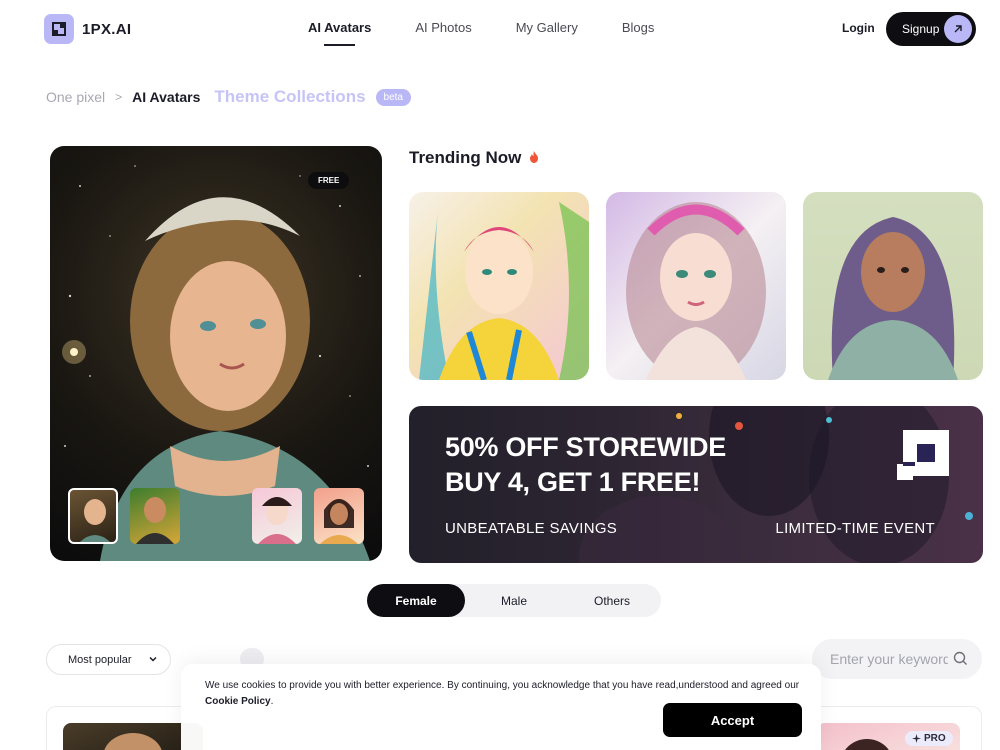  Describe the element at coordinates (935, 738) in the screenshot. I see `pro-badge-label: PRO` at that location.